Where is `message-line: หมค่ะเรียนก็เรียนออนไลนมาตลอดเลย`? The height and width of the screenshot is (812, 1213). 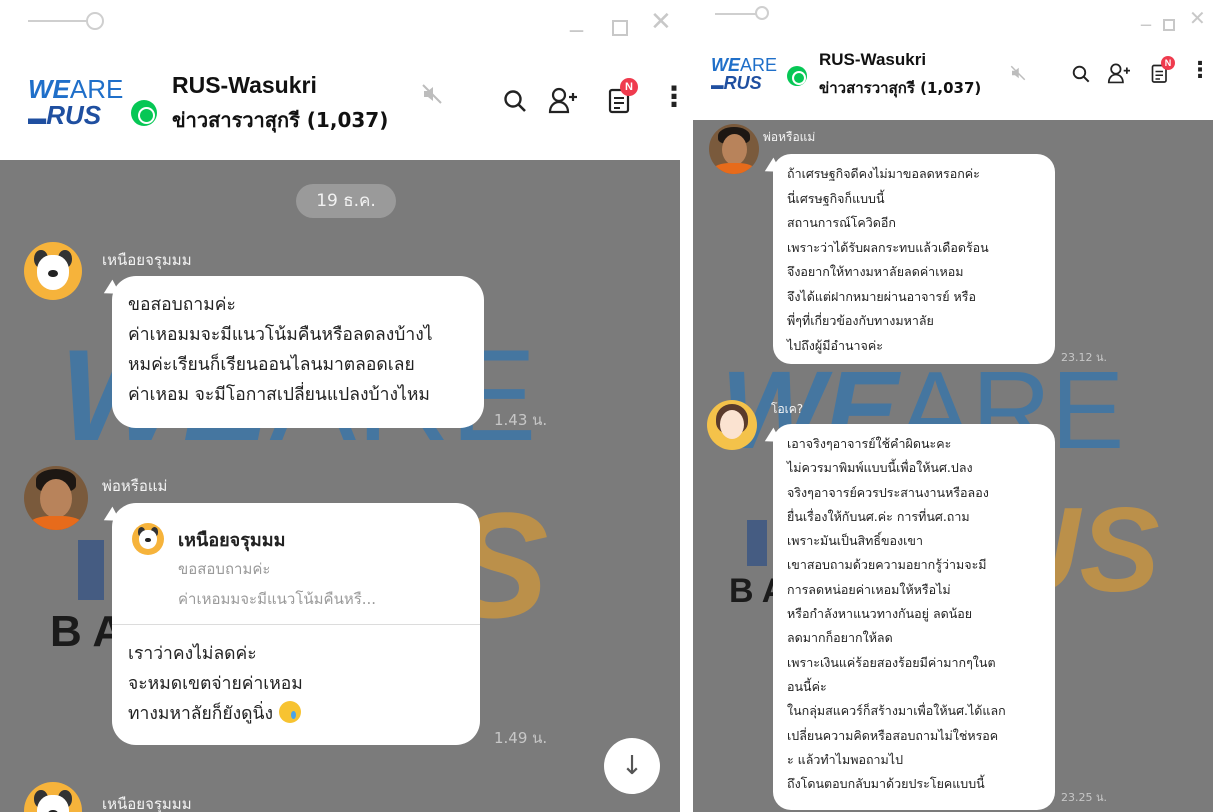
message-line: หมค่ะเรียนก็เรียนออนไลนมาตลอดเลย is located at coordinates (271, 365).